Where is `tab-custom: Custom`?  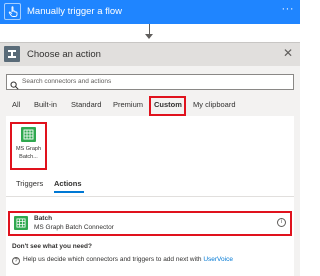
tab-custom: Custom is located at coordinates (168, 104).